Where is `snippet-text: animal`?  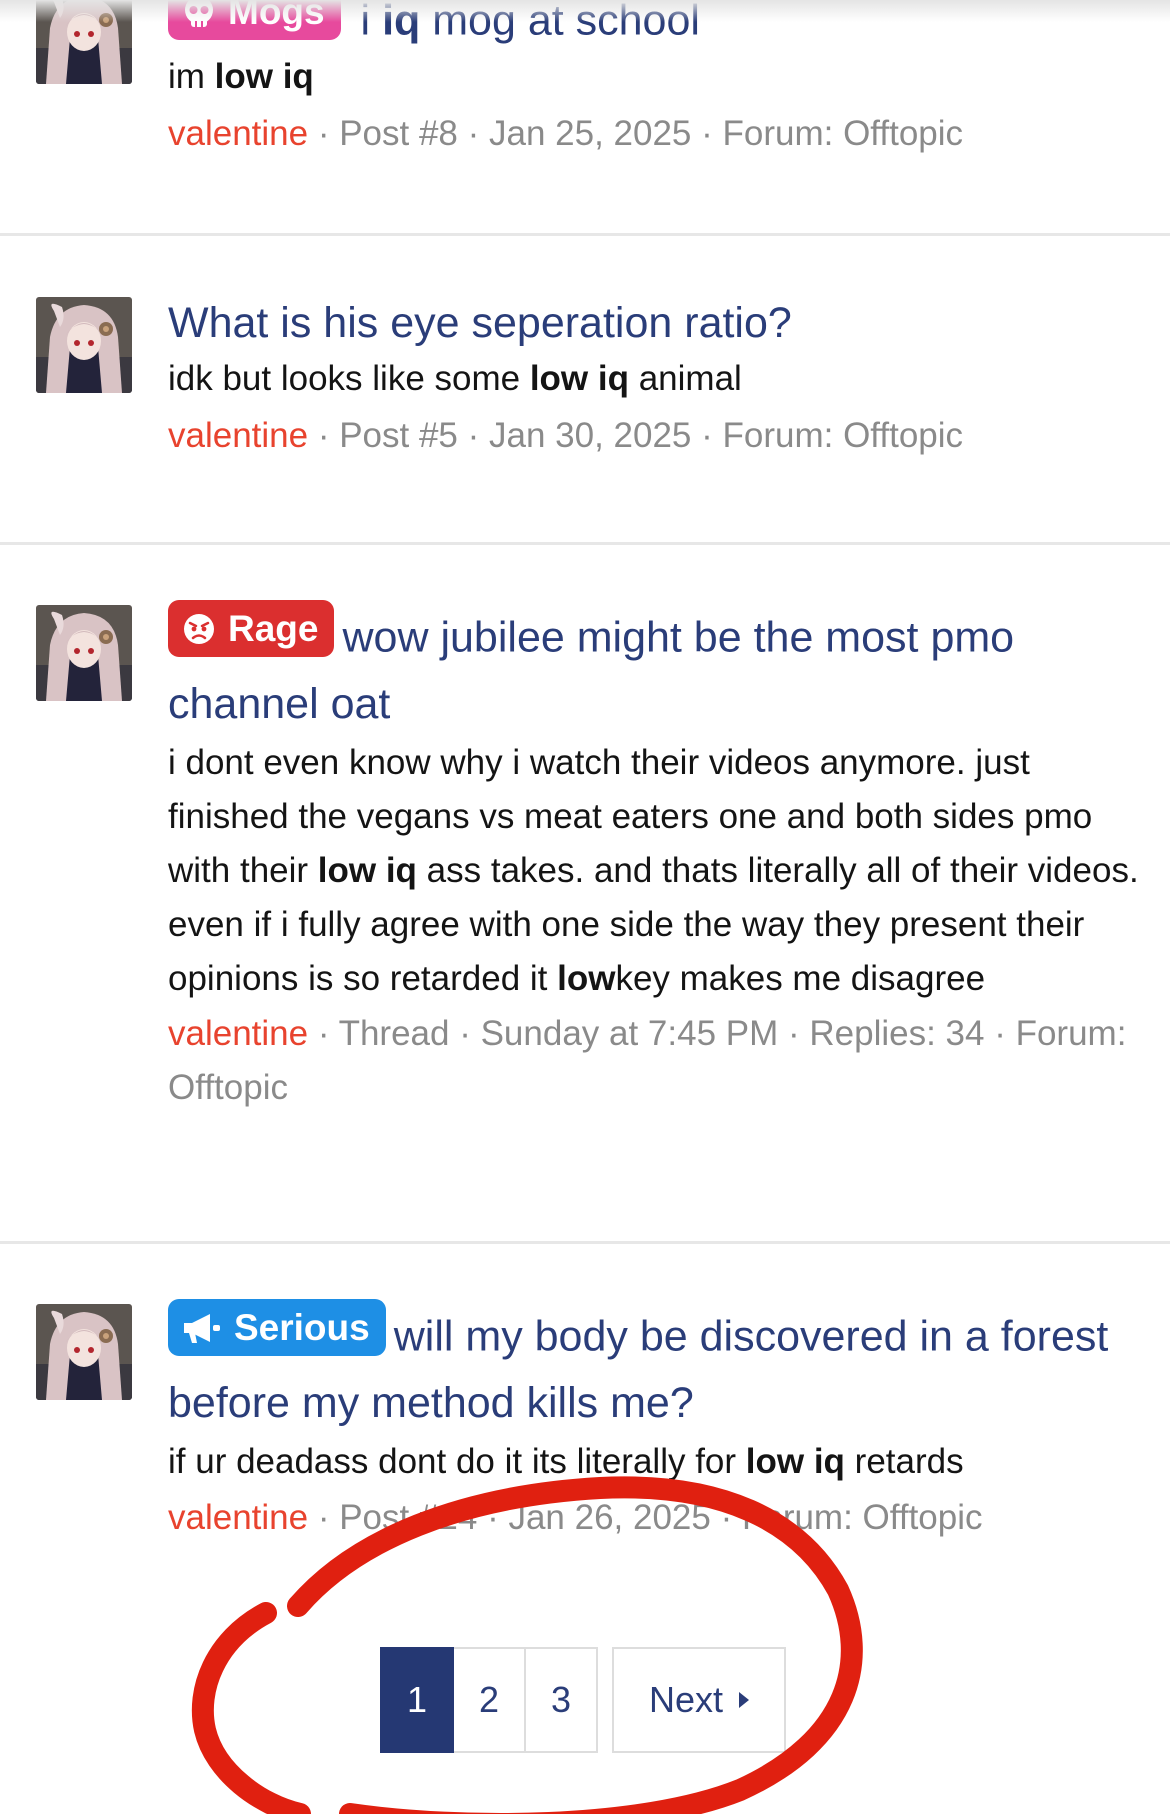 snippet-text: animal is located at coordinates (685, 378).